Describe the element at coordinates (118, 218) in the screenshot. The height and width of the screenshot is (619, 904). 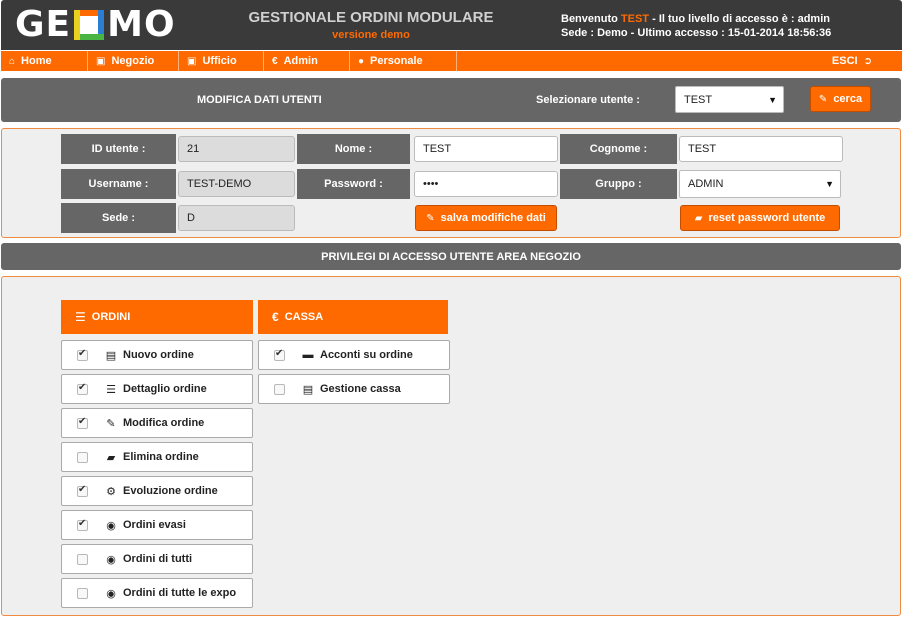
I see `site-label: Sede :` at that location.